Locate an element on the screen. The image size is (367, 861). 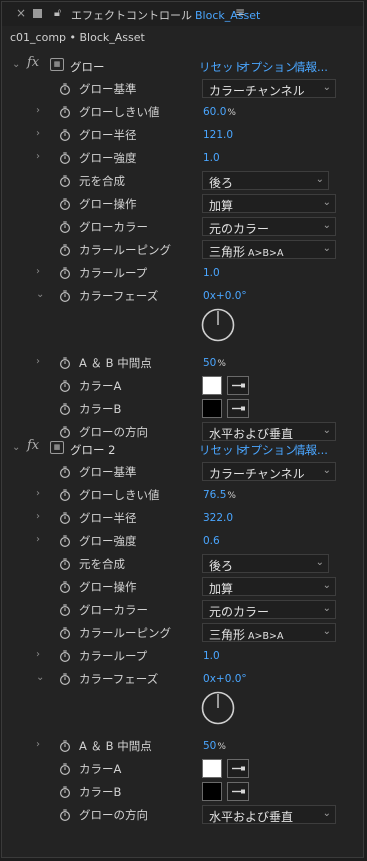
param-value-number: 0.6 is located at coordinates (211, 541).